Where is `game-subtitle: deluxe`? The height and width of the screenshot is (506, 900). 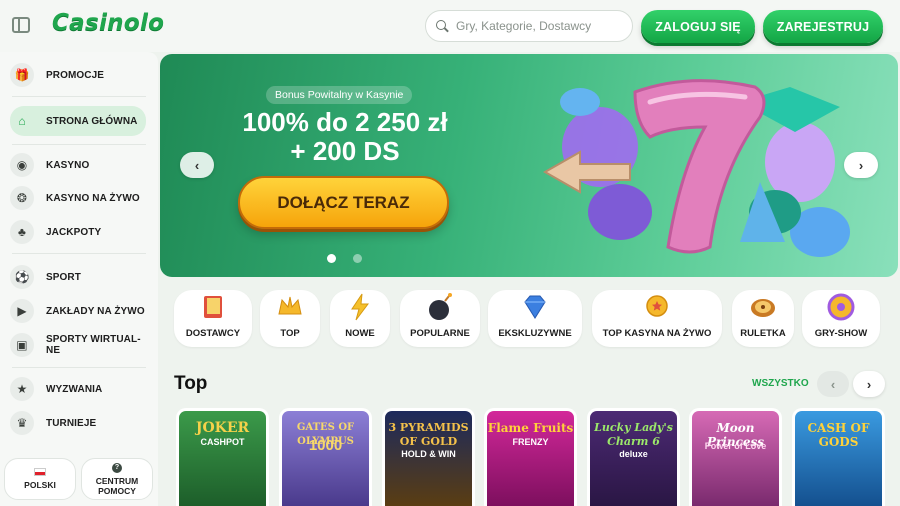
game-subtitle: deluxe is located at coordinates (633, 454).